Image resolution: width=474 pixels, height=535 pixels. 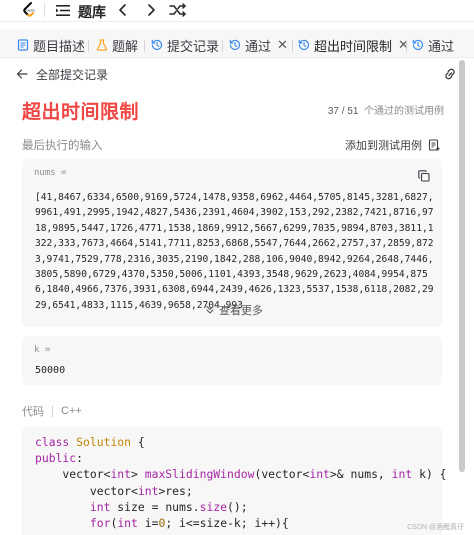 I want to click on tab-label: 超出时间限制, so click(x=353, y=46).